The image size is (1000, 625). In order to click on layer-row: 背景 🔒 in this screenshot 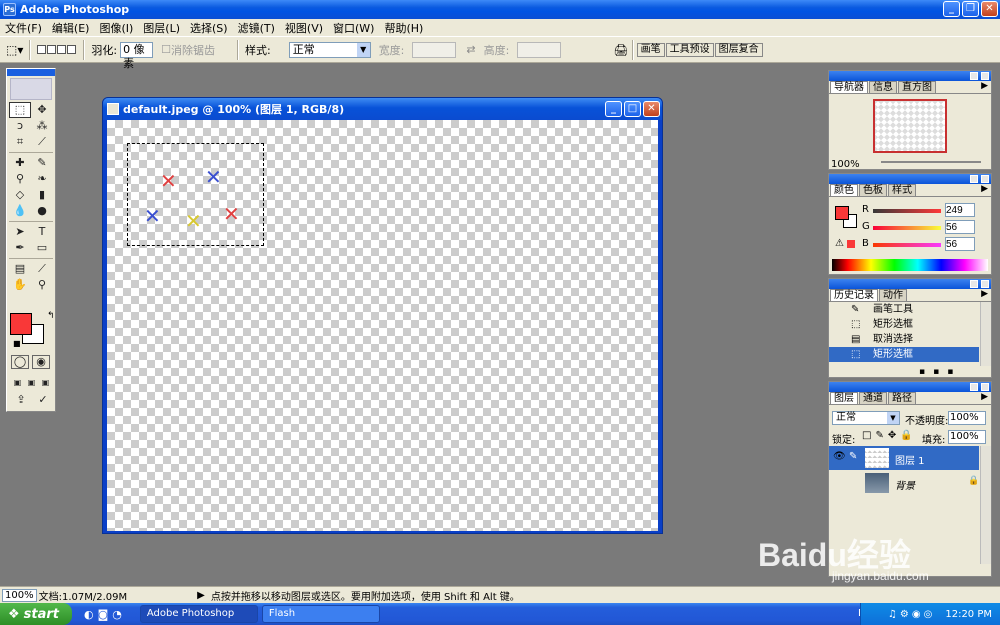, I will do `click(904, 483)`.